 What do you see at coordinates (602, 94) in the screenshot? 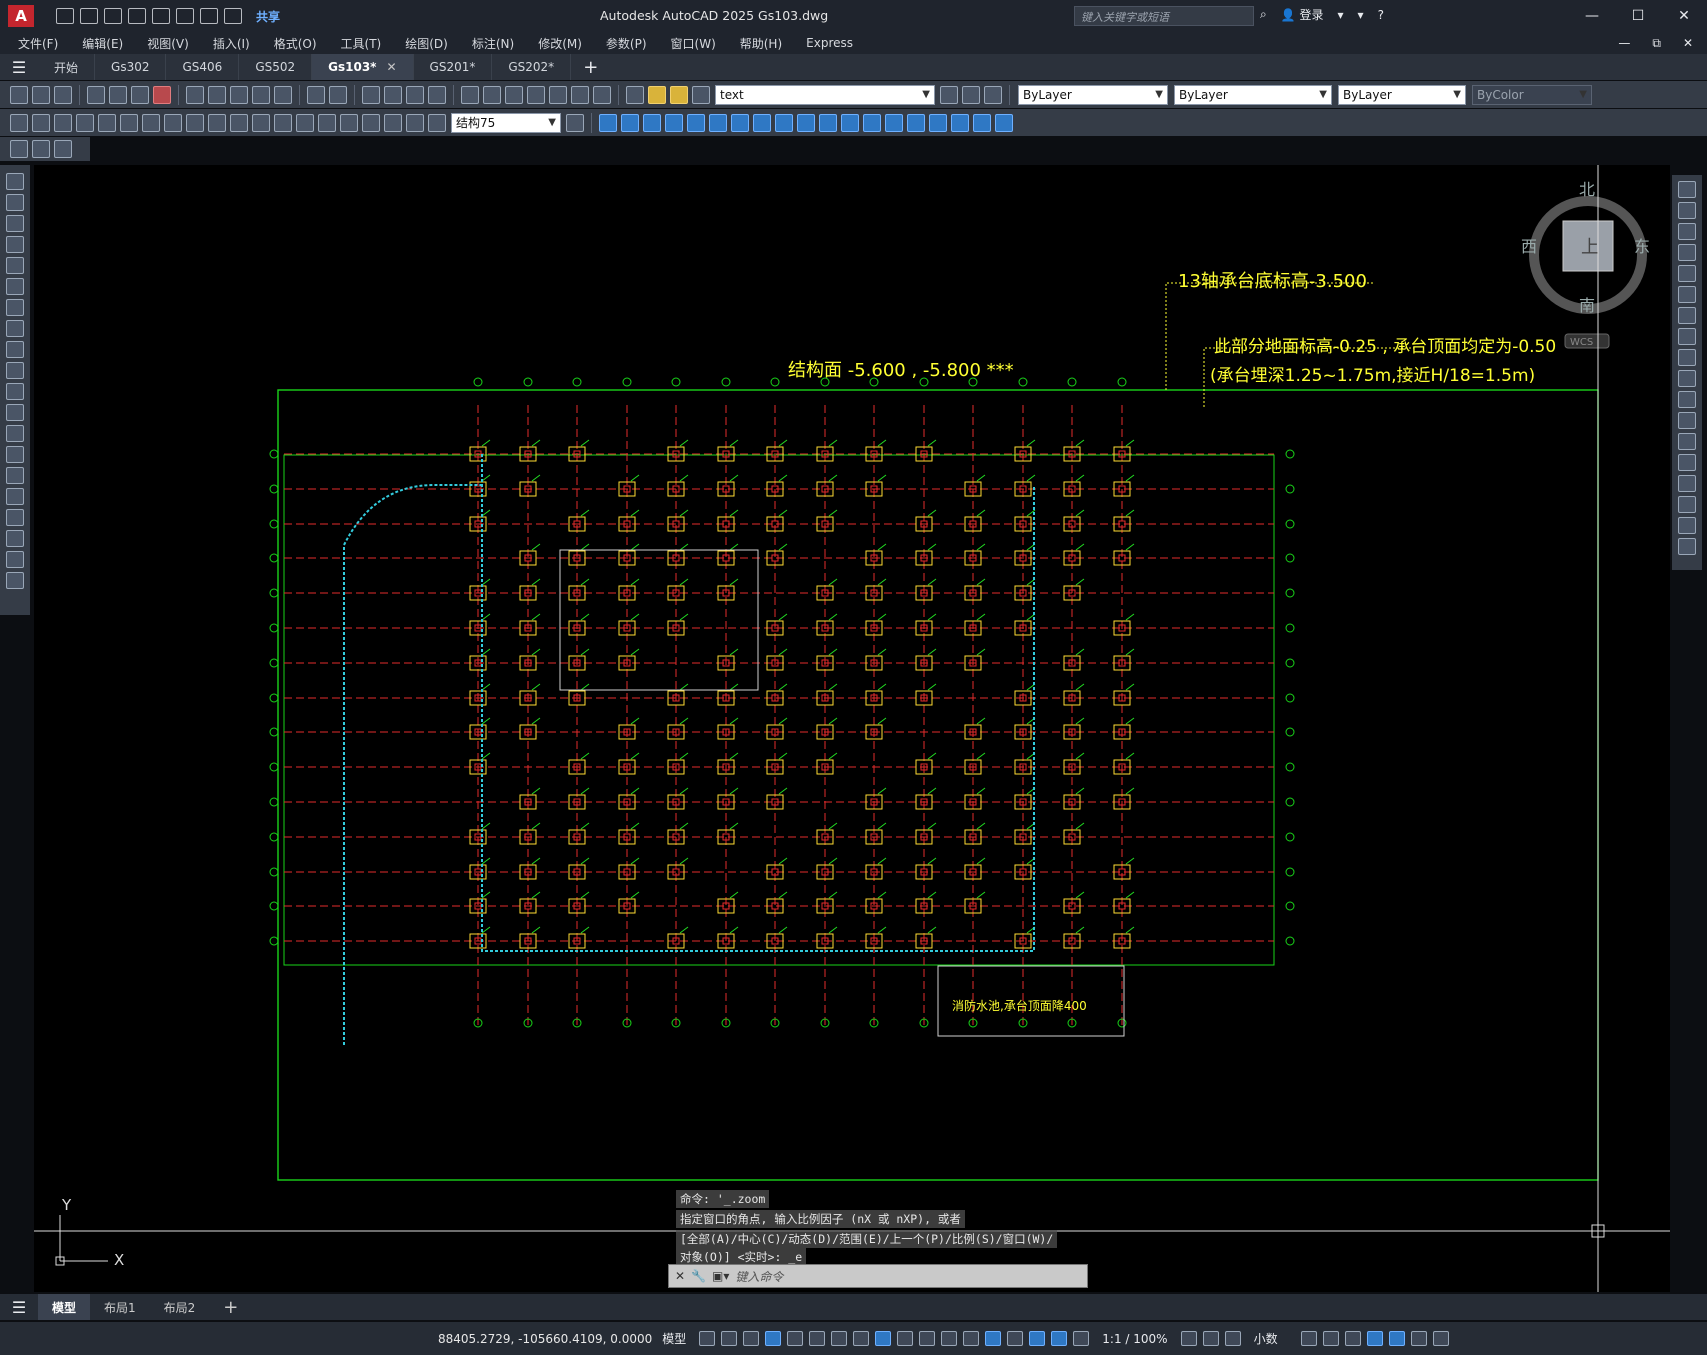
I see `help-icon` at bounding box center [602, 94].